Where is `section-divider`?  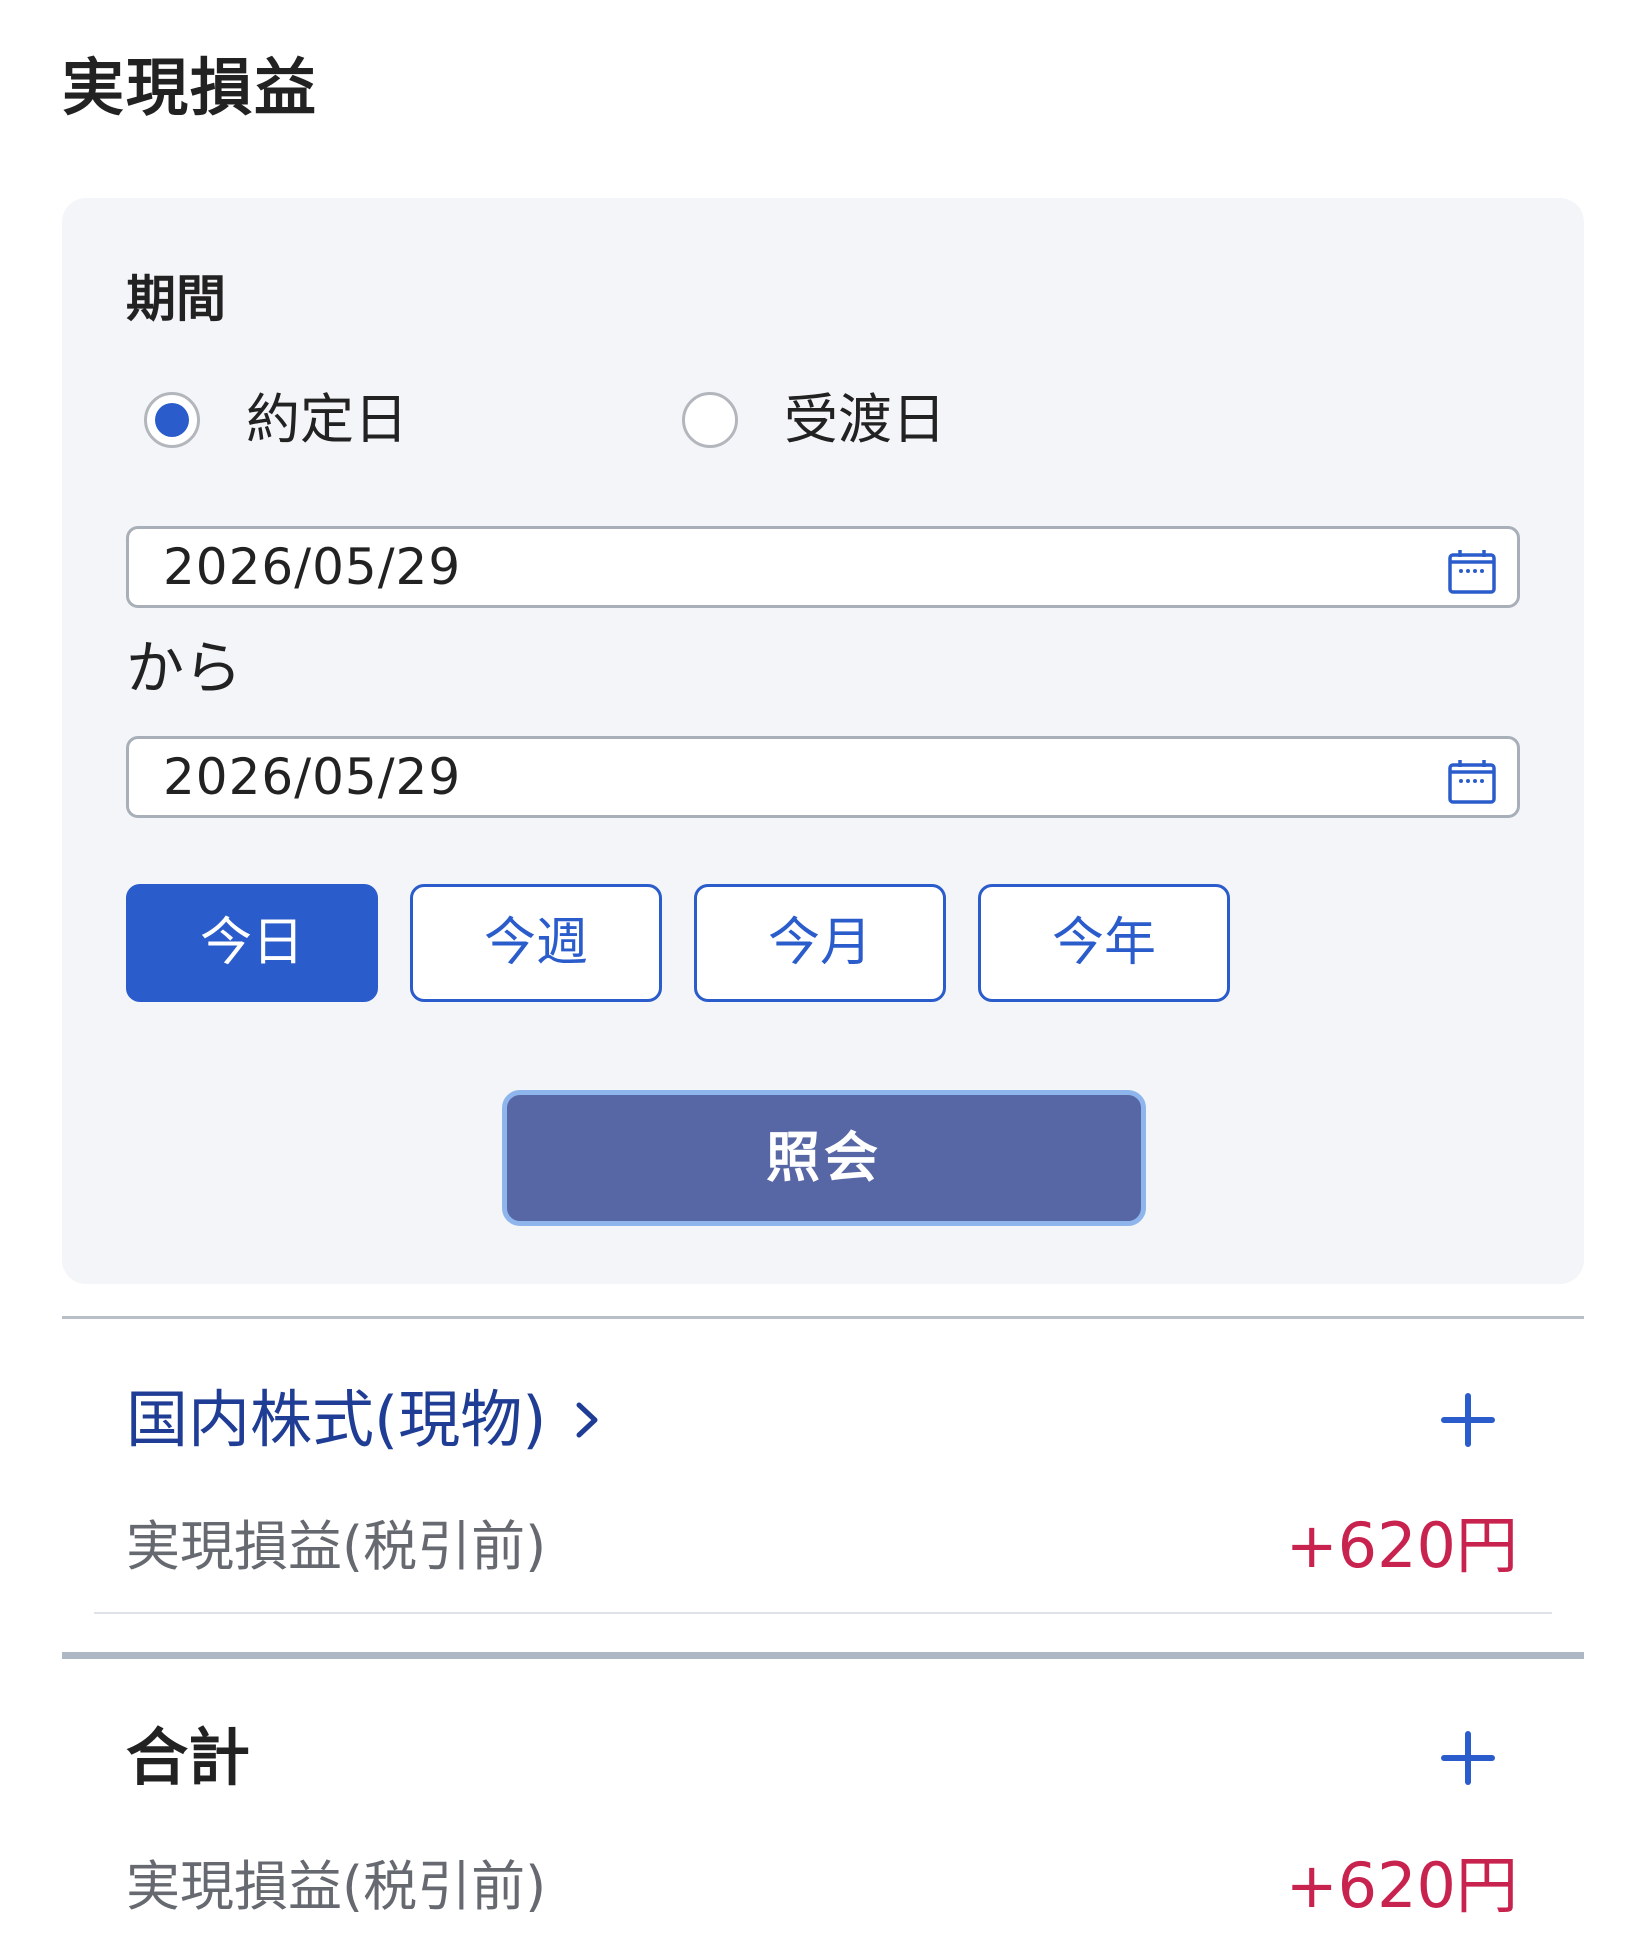 section-divider is located at coordinates (823, 1655).